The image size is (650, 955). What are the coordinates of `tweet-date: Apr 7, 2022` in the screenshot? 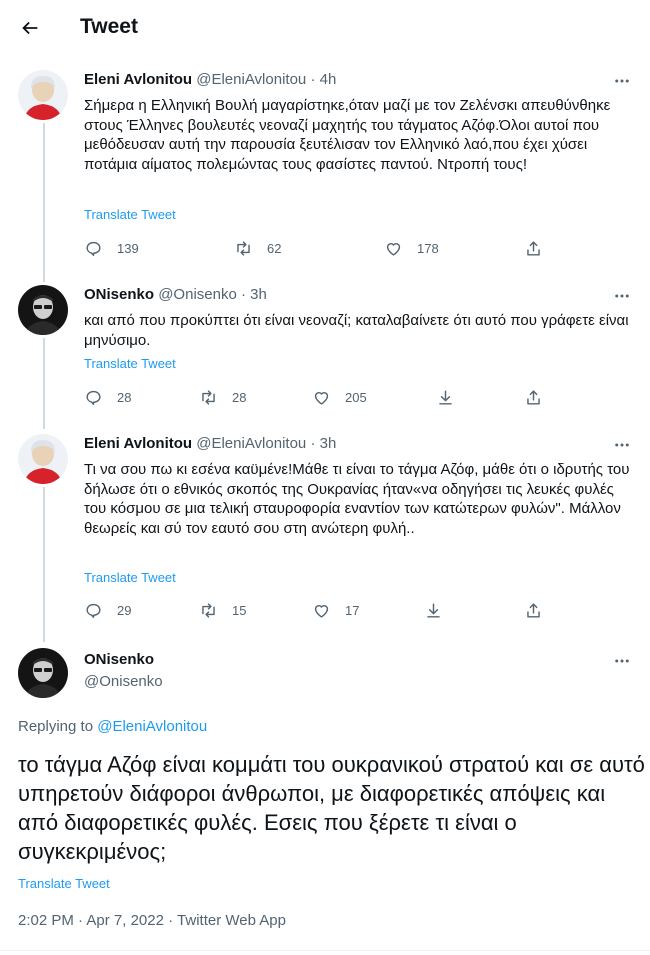 It's located at (125, 920).